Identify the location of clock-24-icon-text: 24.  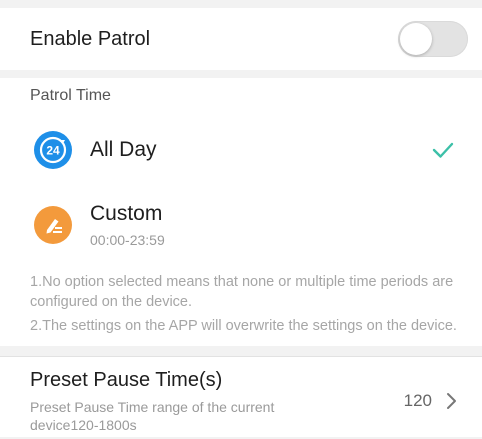
(53, 151).